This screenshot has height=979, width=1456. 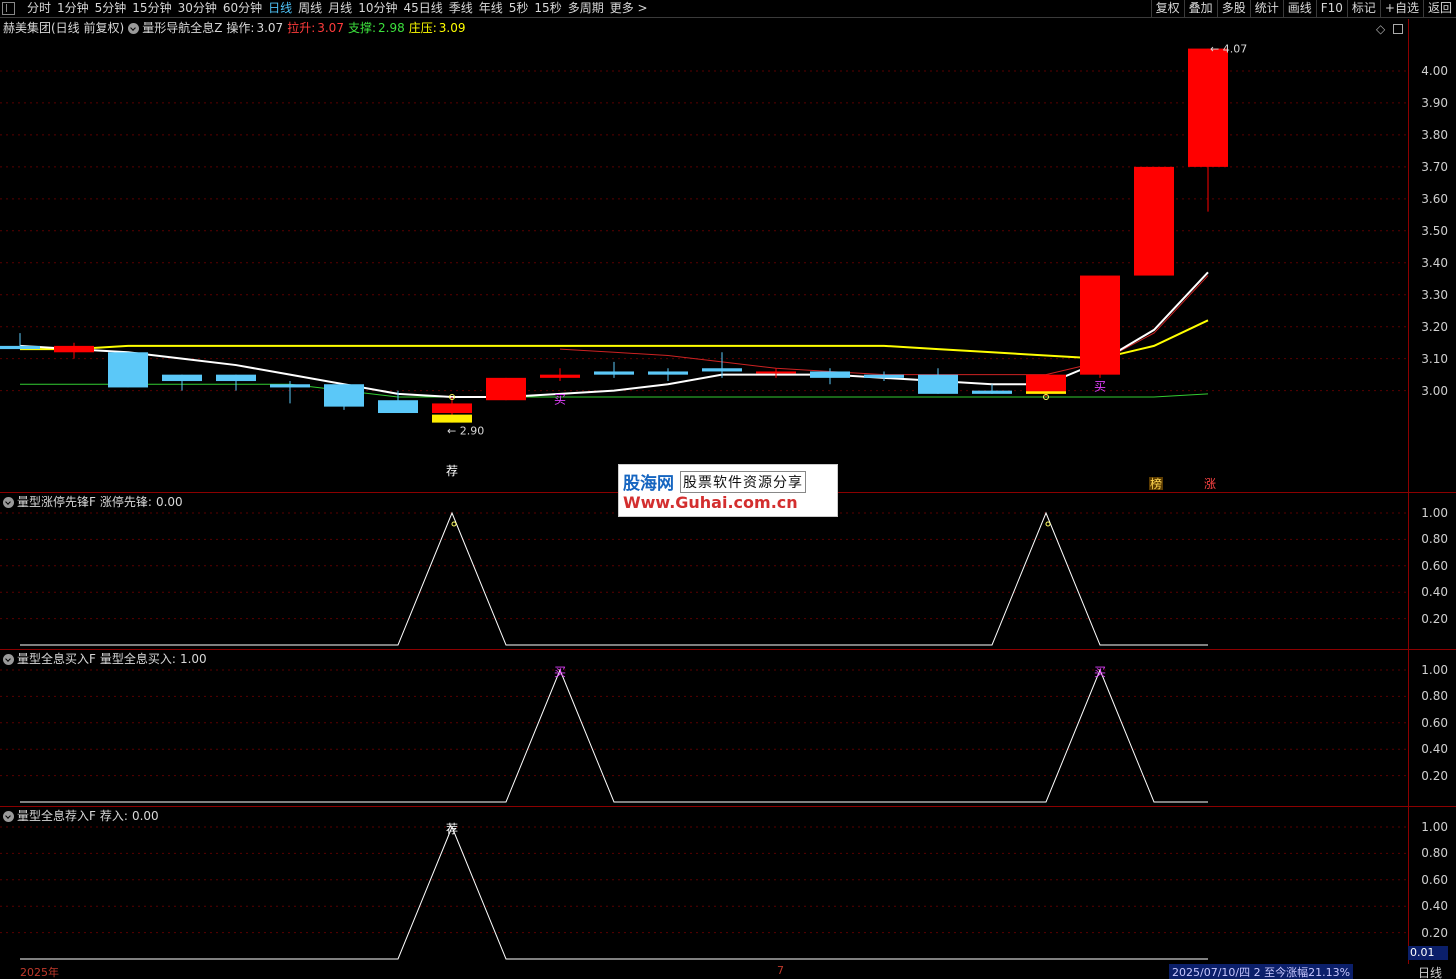 What do you see at coordinates (629, 9) in the screenshot?
I see `period-tab: 更多 >` at bounding box center [629, 9].